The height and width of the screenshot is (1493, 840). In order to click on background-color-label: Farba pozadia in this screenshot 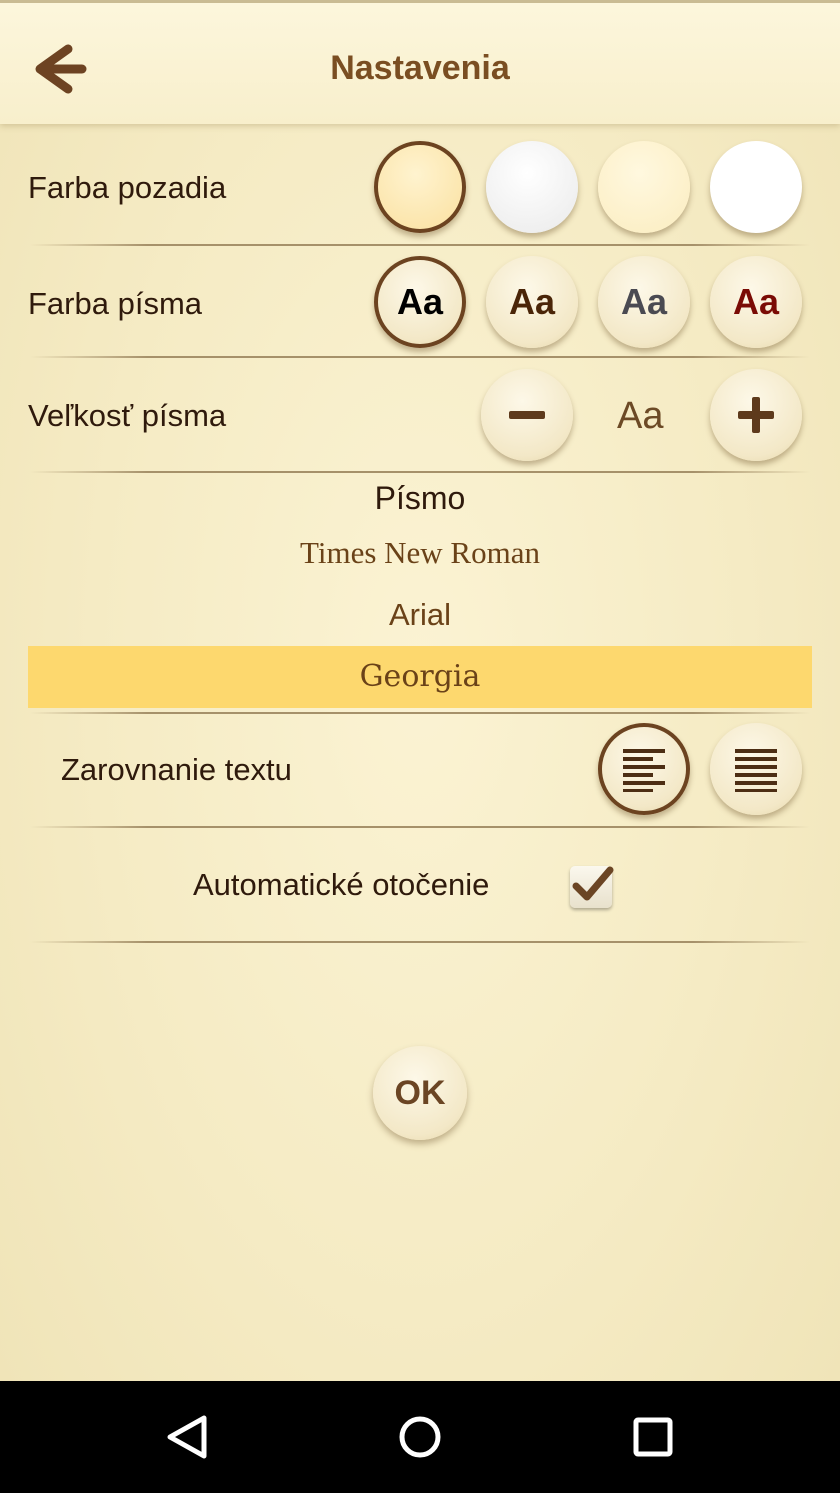, I will do `click(127, 187)`.